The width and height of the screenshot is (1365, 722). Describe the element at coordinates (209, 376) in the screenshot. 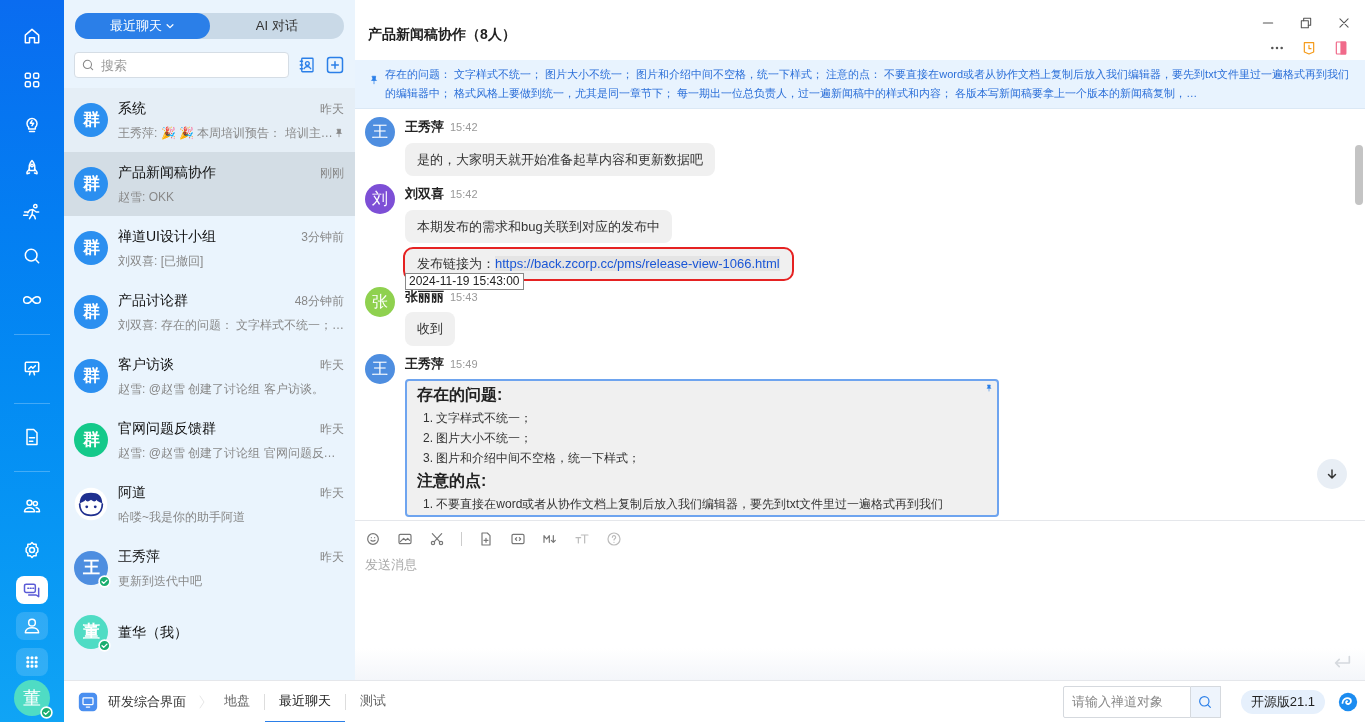

I see `conversation-item: 群 客户访谈 昨天 赵雪: @赵雪 创建了讨论组 客户访谈。` at that location.